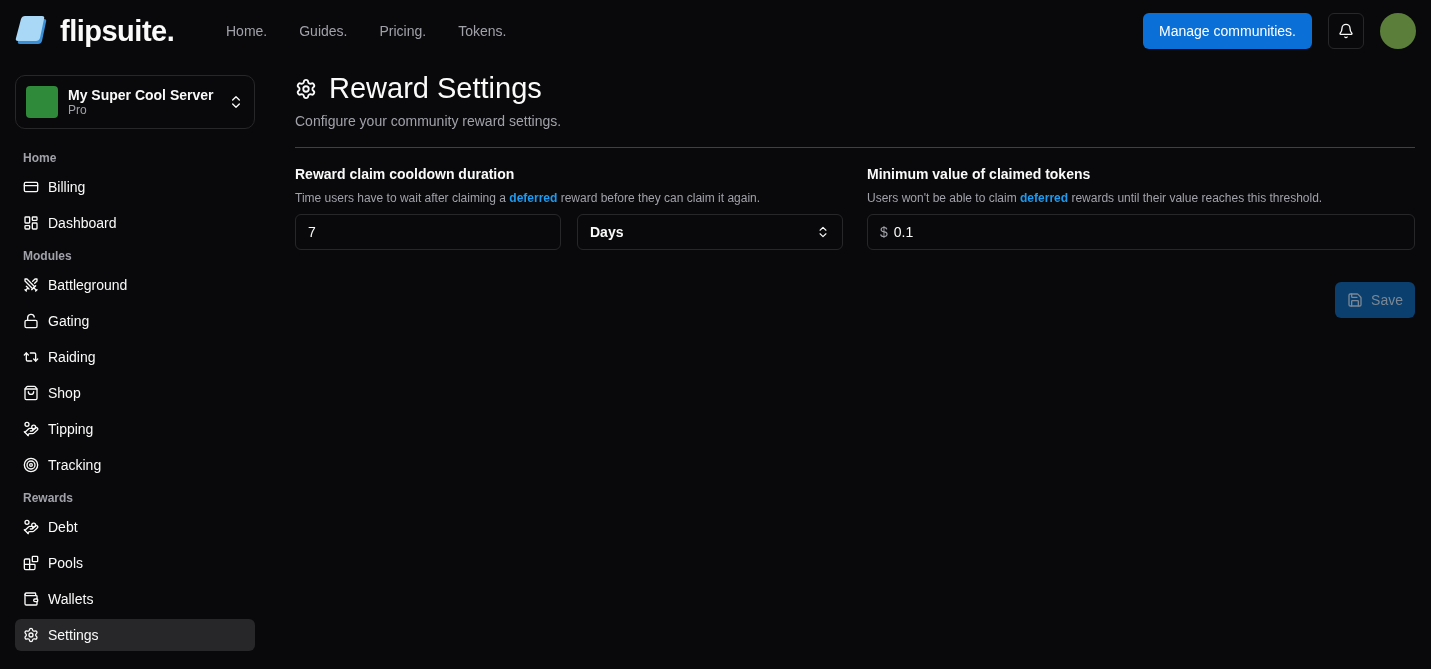 This screenshot has height=669, width=1431. I want to click on page-subtitle: Configure your community reward settings., so click(855, 130).